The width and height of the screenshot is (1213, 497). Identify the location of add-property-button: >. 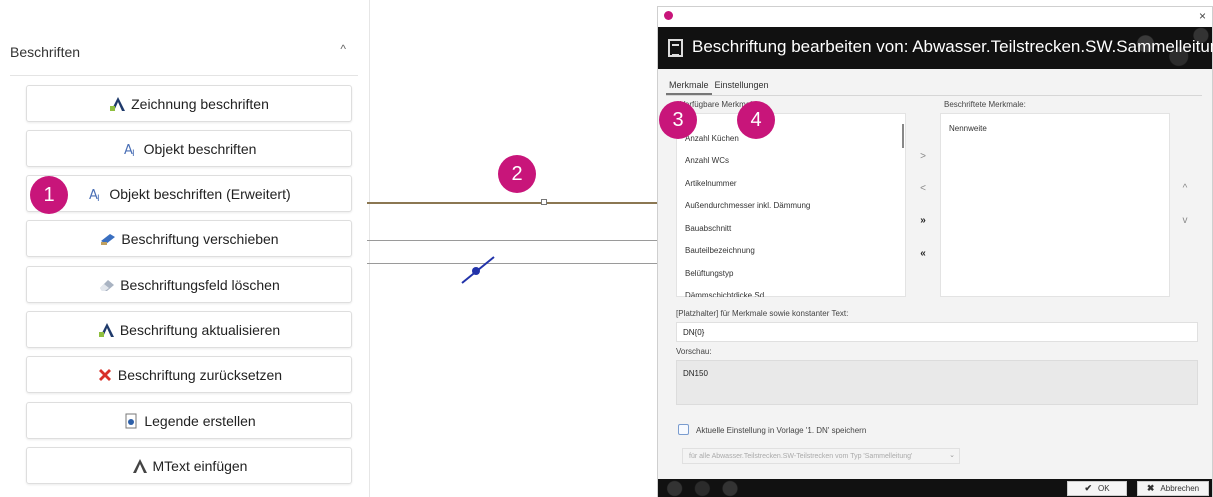
(923, 156).